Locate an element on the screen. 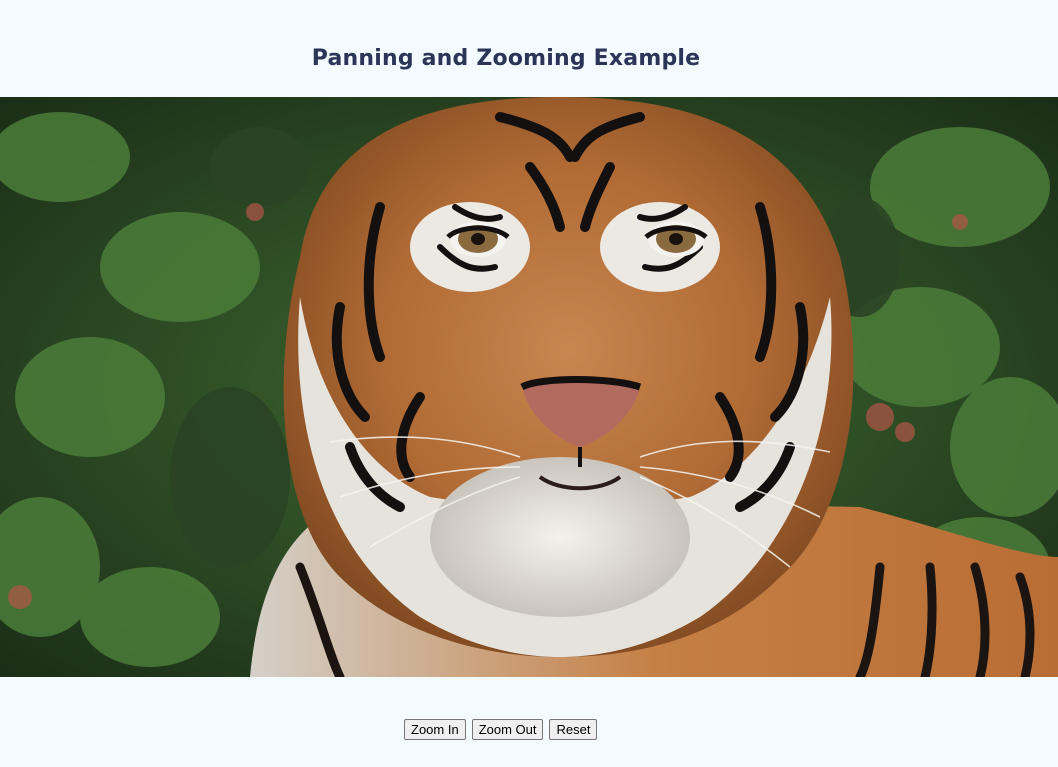 The width and height of the screenshot is (1058, 767). zoom-controls: Zoom In Zoom Out Reset is located at coordinates (501, 729).